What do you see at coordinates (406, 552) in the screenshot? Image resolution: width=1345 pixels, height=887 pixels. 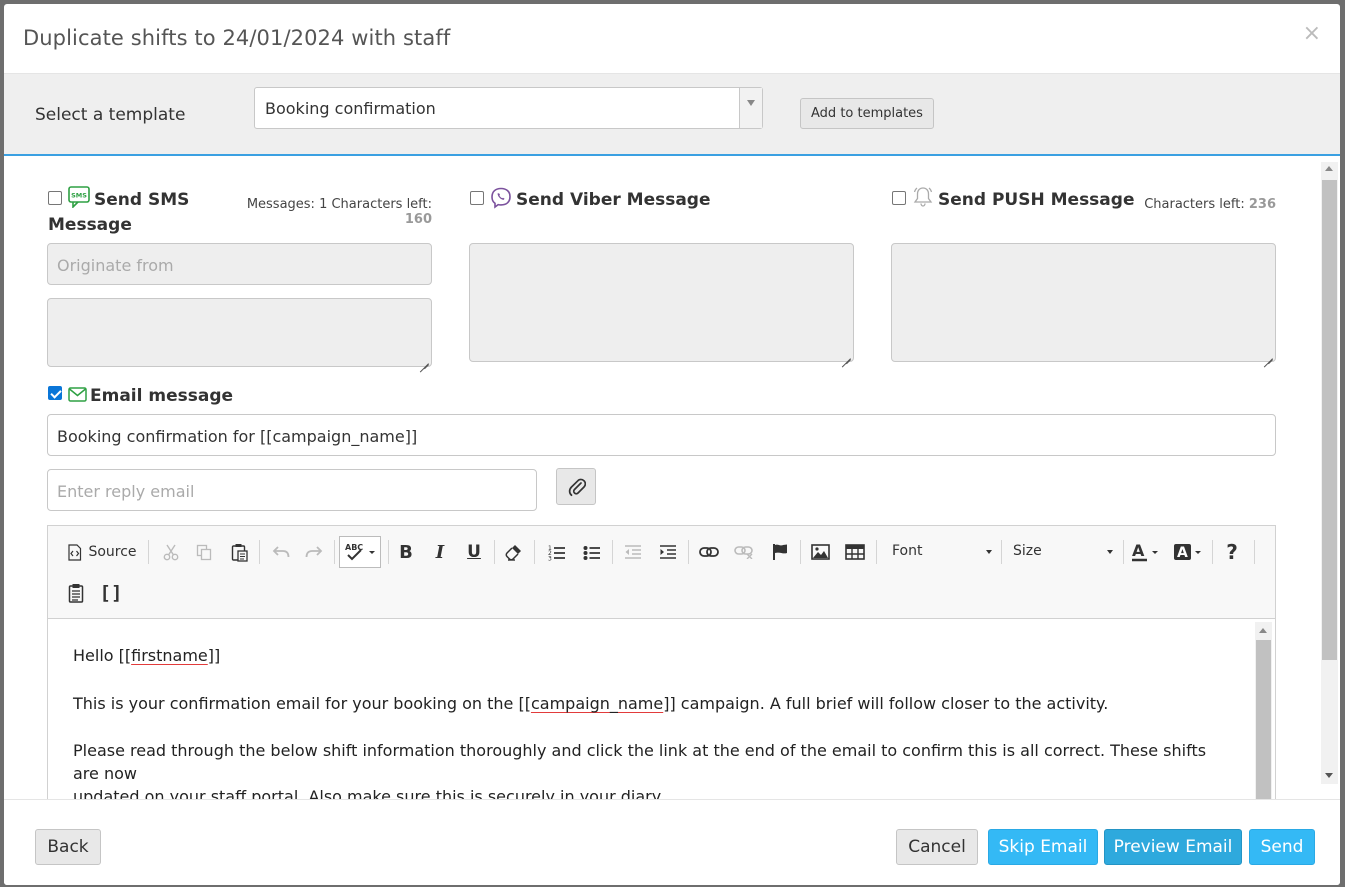 I see `bold-icon: B` at bounding box center [406, 552].